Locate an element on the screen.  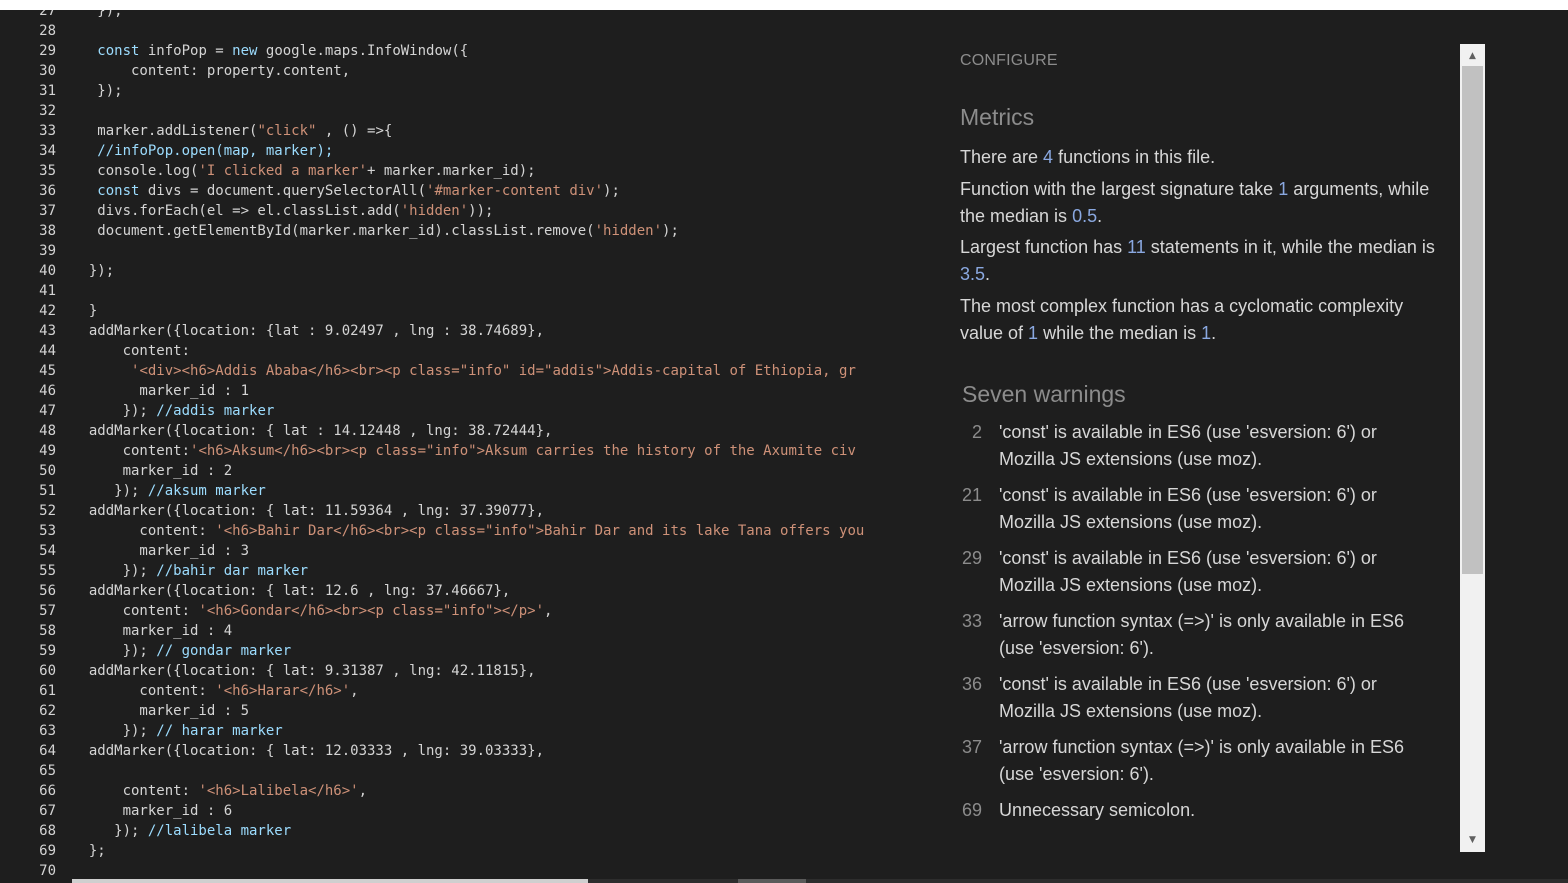
code-line: content: is located at coordinates (131, 351).